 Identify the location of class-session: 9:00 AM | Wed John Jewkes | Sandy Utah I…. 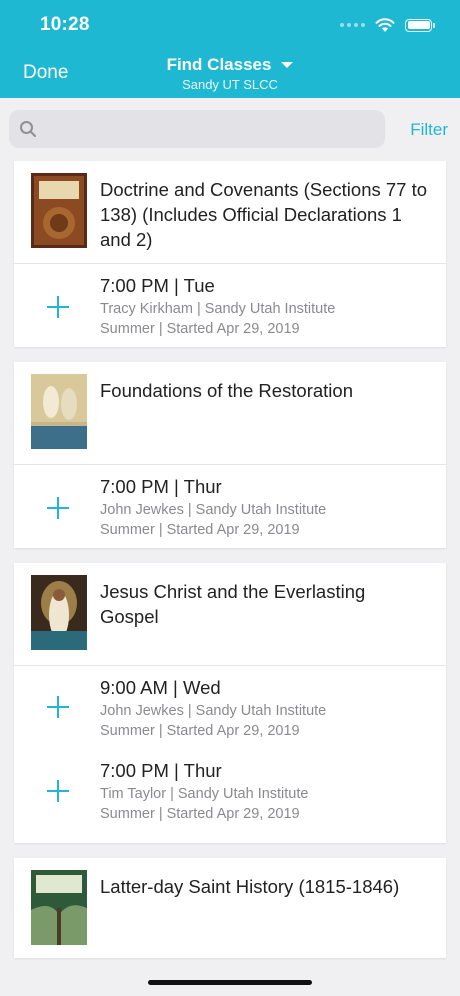
(230, 713).